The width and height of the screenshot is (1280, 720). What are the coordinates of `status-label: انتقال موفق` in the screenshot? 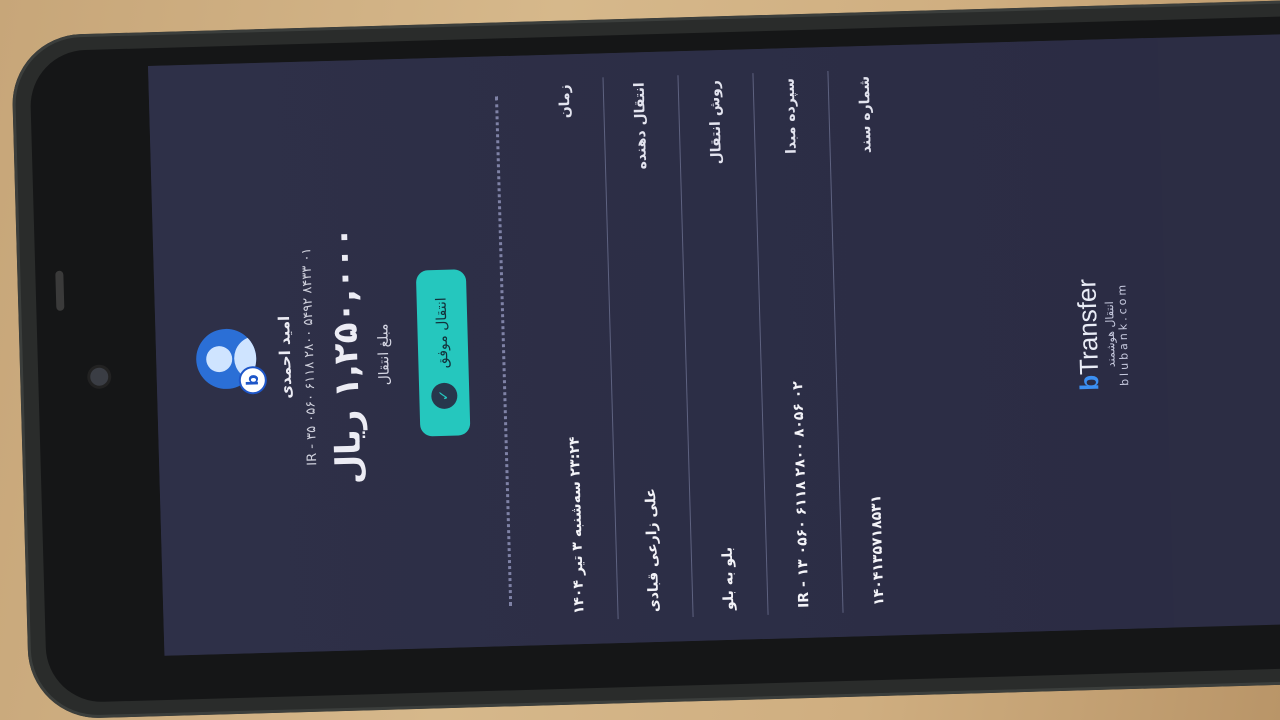 It's located at (442, 333).